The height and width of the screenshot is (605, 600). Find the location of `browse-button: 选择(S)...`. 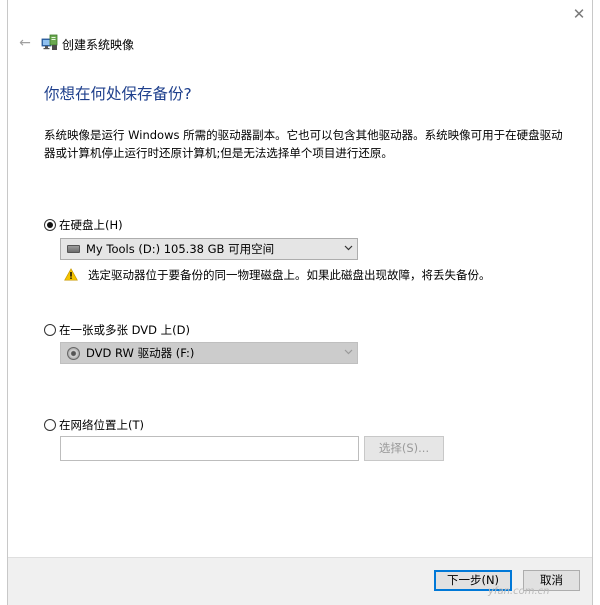

browse-button: 选择(S)... is located at coordinates (404, 448).